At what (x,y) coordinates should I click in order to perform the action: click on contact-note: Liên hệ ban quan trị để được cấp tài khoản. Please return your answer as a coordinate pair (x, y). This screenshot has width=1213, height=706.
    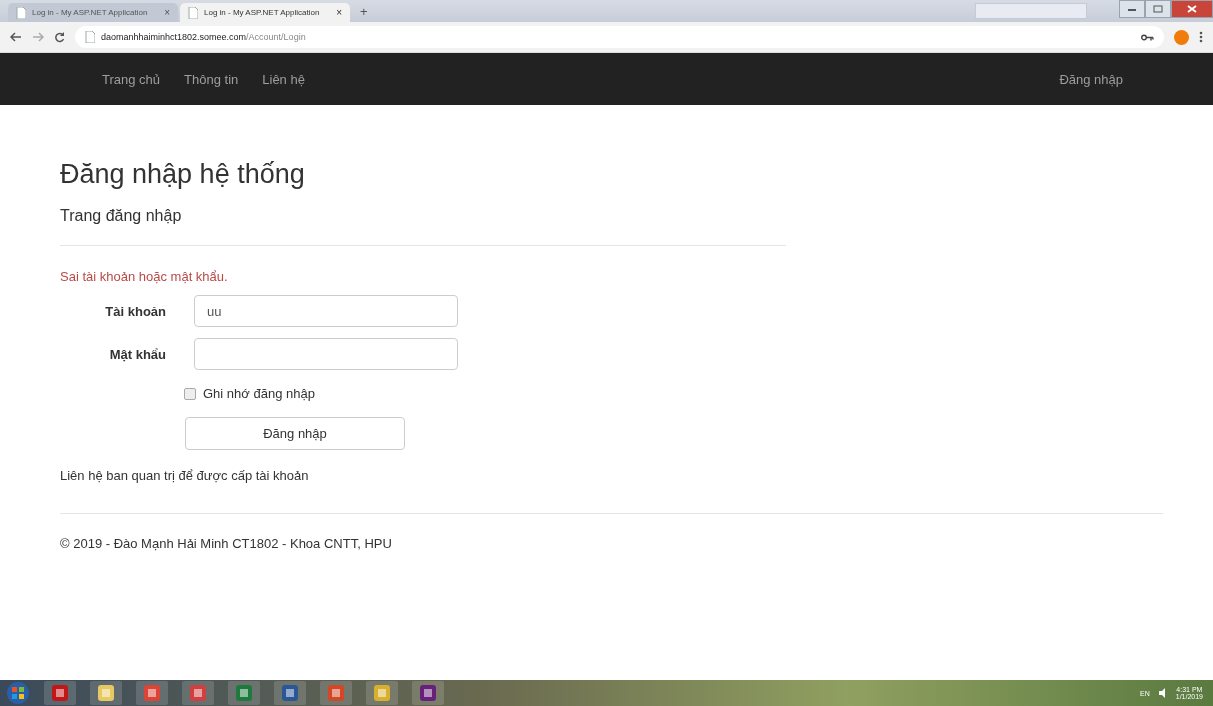
    Looking at the image, I should click on (185, 475).